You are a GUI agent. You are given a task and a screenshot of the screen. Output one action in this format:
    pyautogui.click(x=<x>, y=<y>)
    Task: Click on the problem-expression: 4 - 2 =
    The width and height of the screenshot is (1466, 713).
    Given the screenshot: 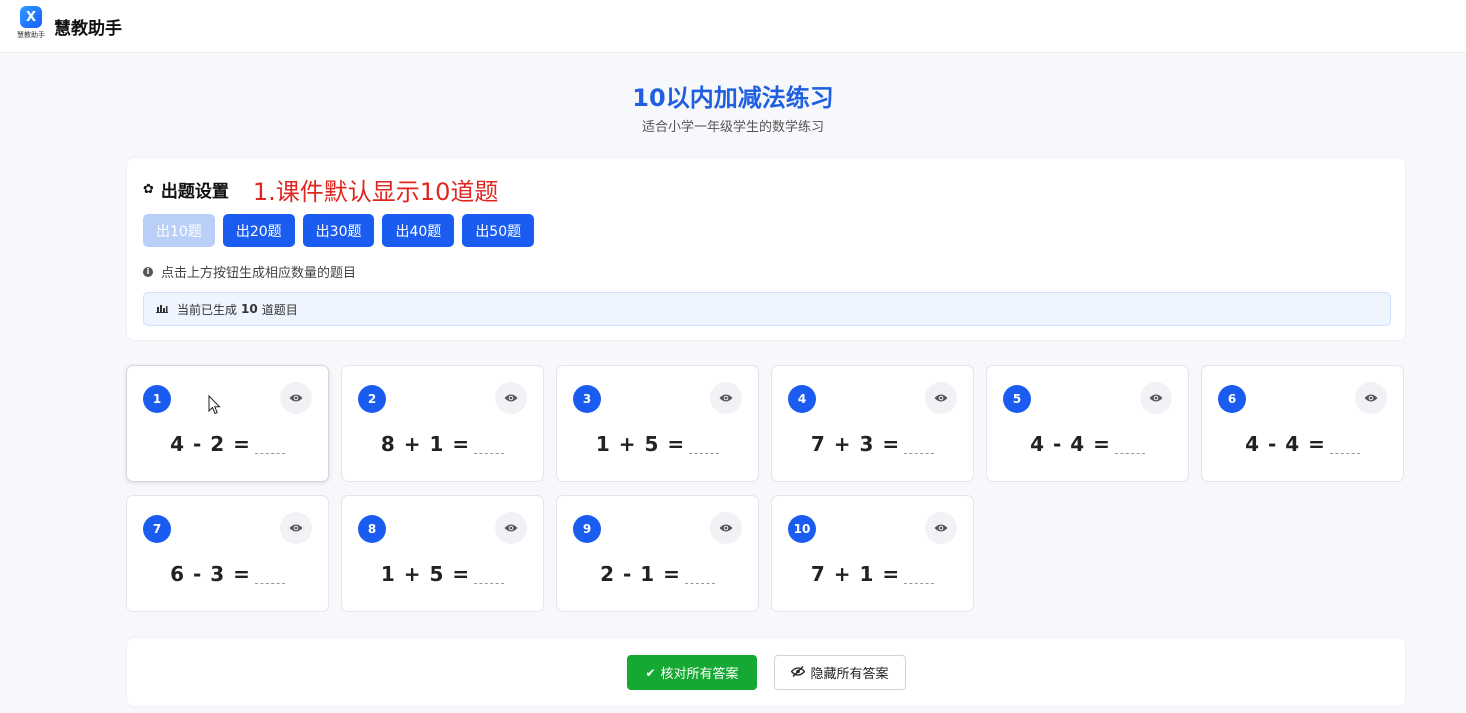 What is the action you would take?
    pyautogui.click(x=227, y=444)
    